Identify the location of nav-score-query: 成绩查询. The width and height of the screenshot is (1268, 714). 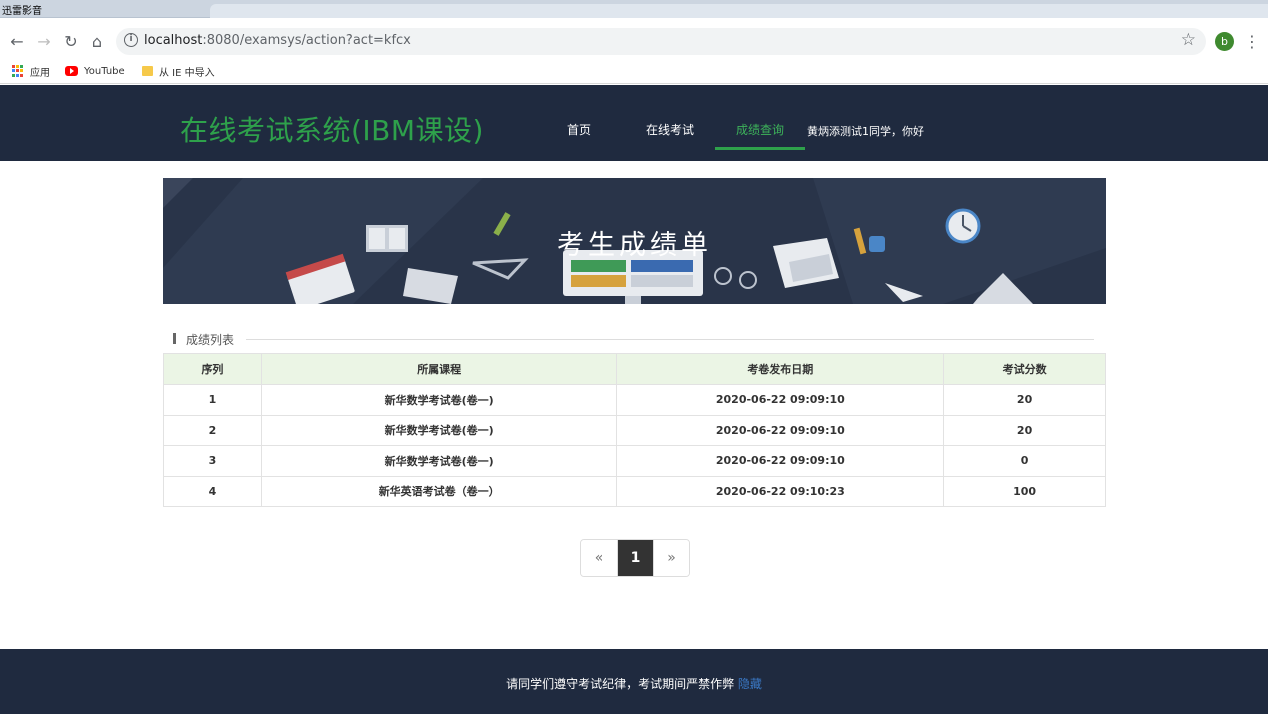
(760, 129).